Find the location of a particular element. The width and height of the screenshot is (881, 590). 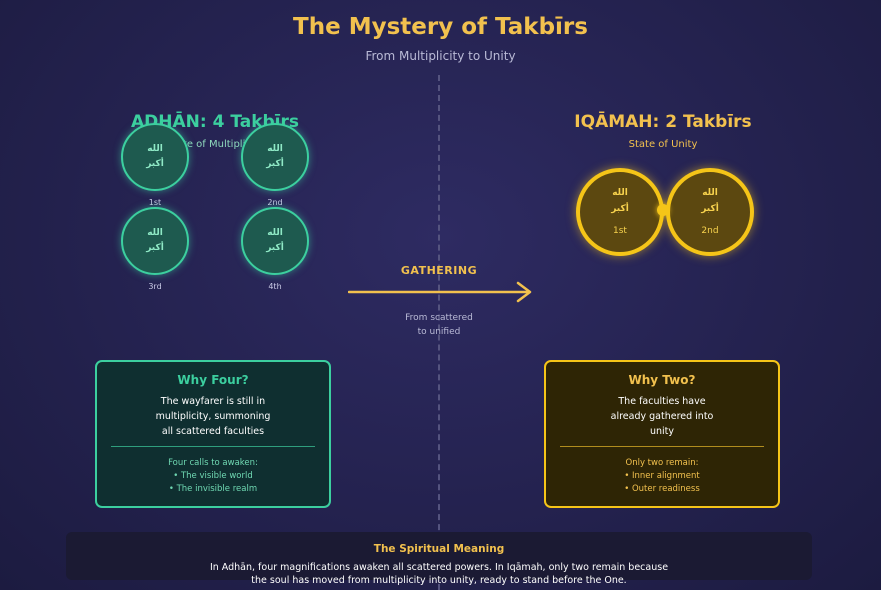

spiritual-meaning-title: The Spiritual Meaning is located at coordinates (439, 549).